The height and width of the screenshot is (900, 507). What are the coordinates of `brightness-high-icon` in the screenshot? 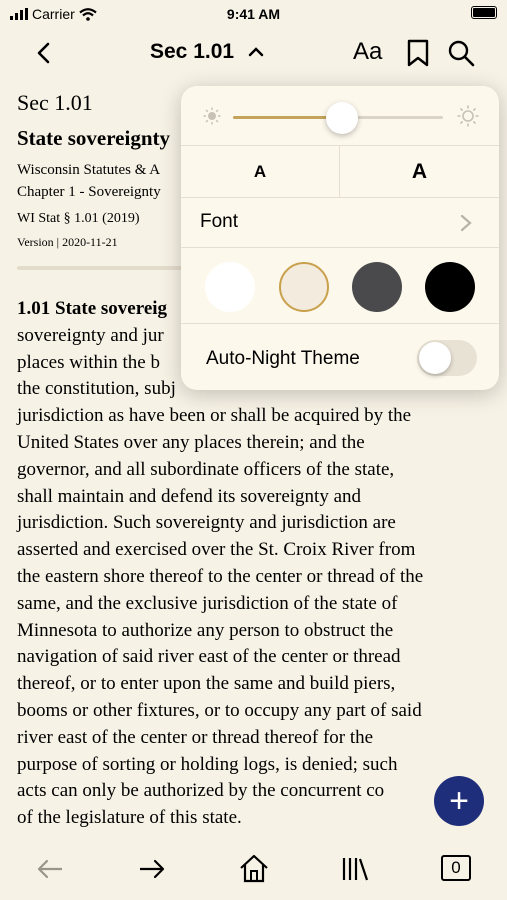 It's located at (468, 116).